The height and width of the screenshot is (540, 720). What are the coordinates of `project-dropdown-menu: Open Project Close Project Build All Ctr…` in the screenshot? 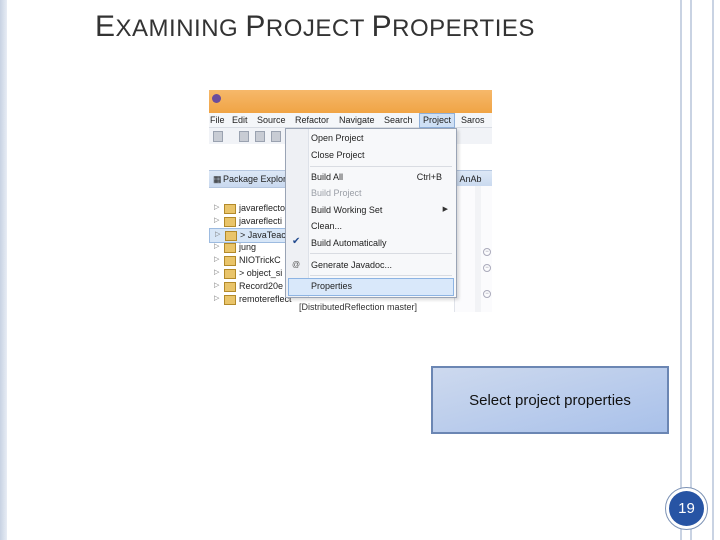 It's located at (371, 213).